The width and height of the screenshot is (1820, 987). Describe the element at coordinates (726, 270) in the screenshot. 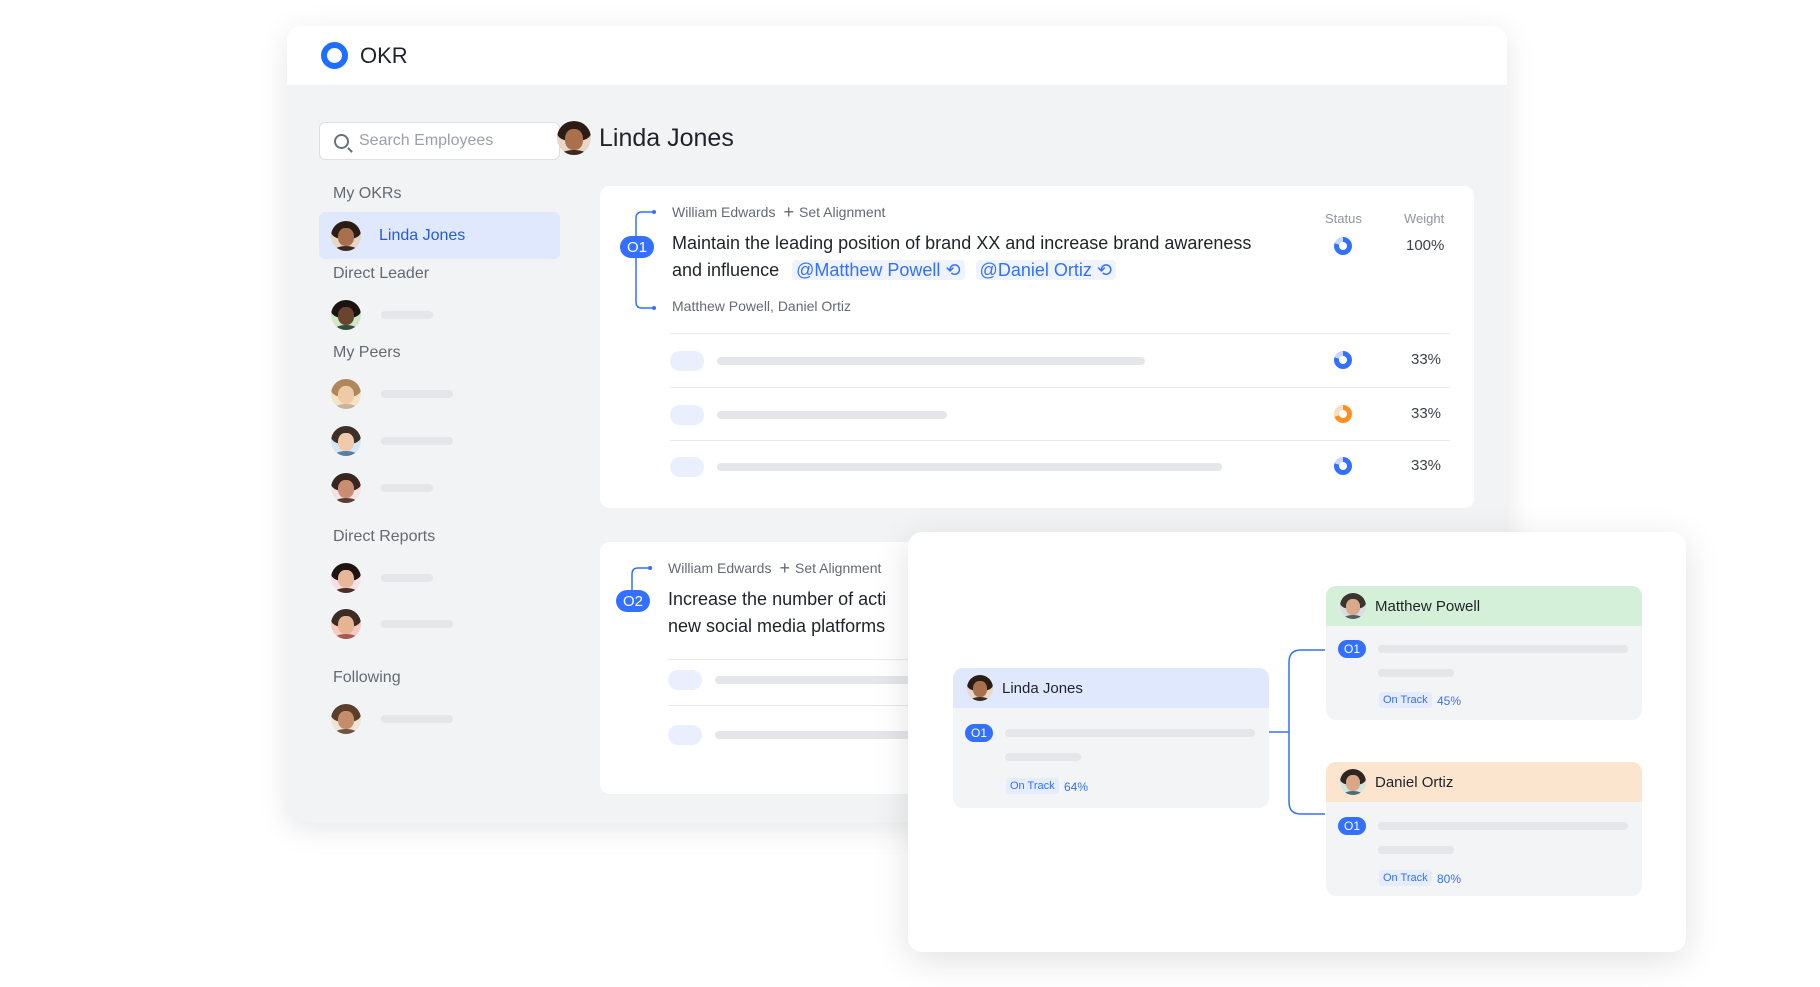

I see `objective-line2: and influence` at that location.